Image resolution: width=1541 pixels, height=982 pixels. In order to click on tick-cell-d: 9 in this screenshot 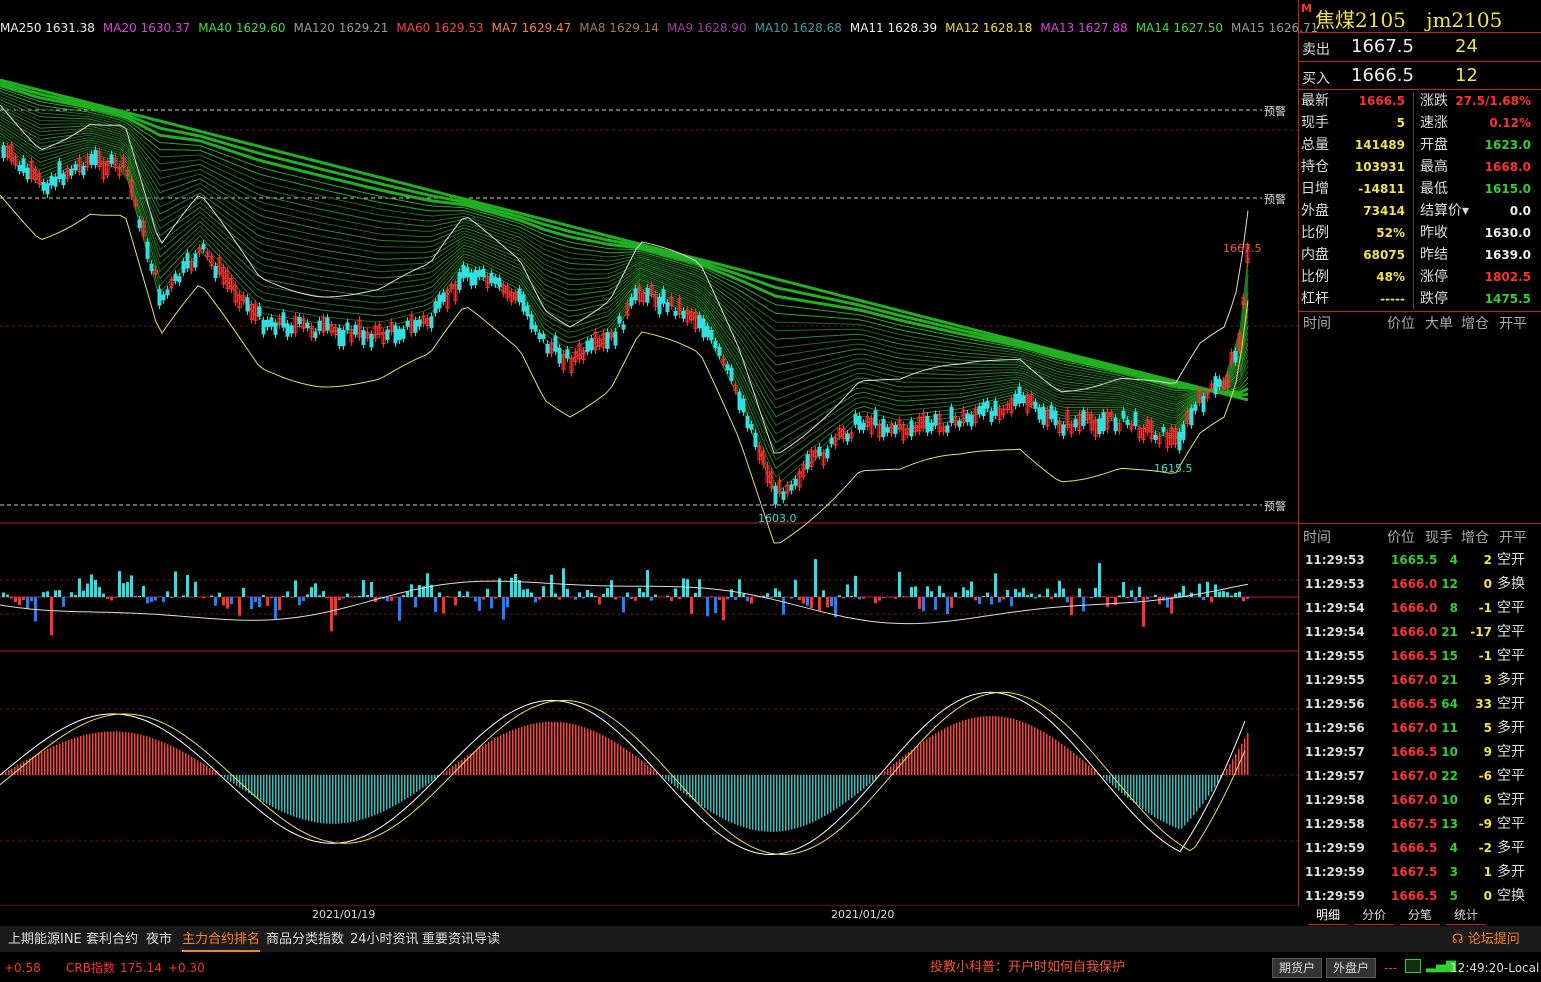, I will do `click(1487, 752)`.